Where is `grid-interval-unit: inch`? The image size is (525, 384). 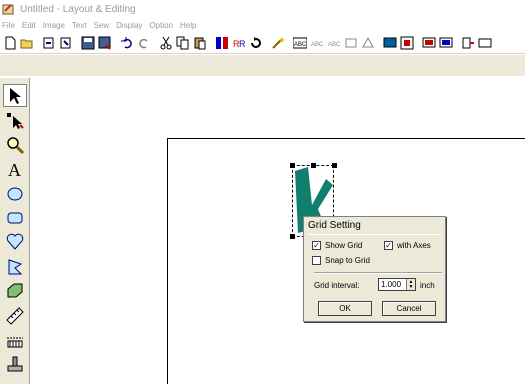 grid-interval-unit: inch is located at coordinates (427, 285).